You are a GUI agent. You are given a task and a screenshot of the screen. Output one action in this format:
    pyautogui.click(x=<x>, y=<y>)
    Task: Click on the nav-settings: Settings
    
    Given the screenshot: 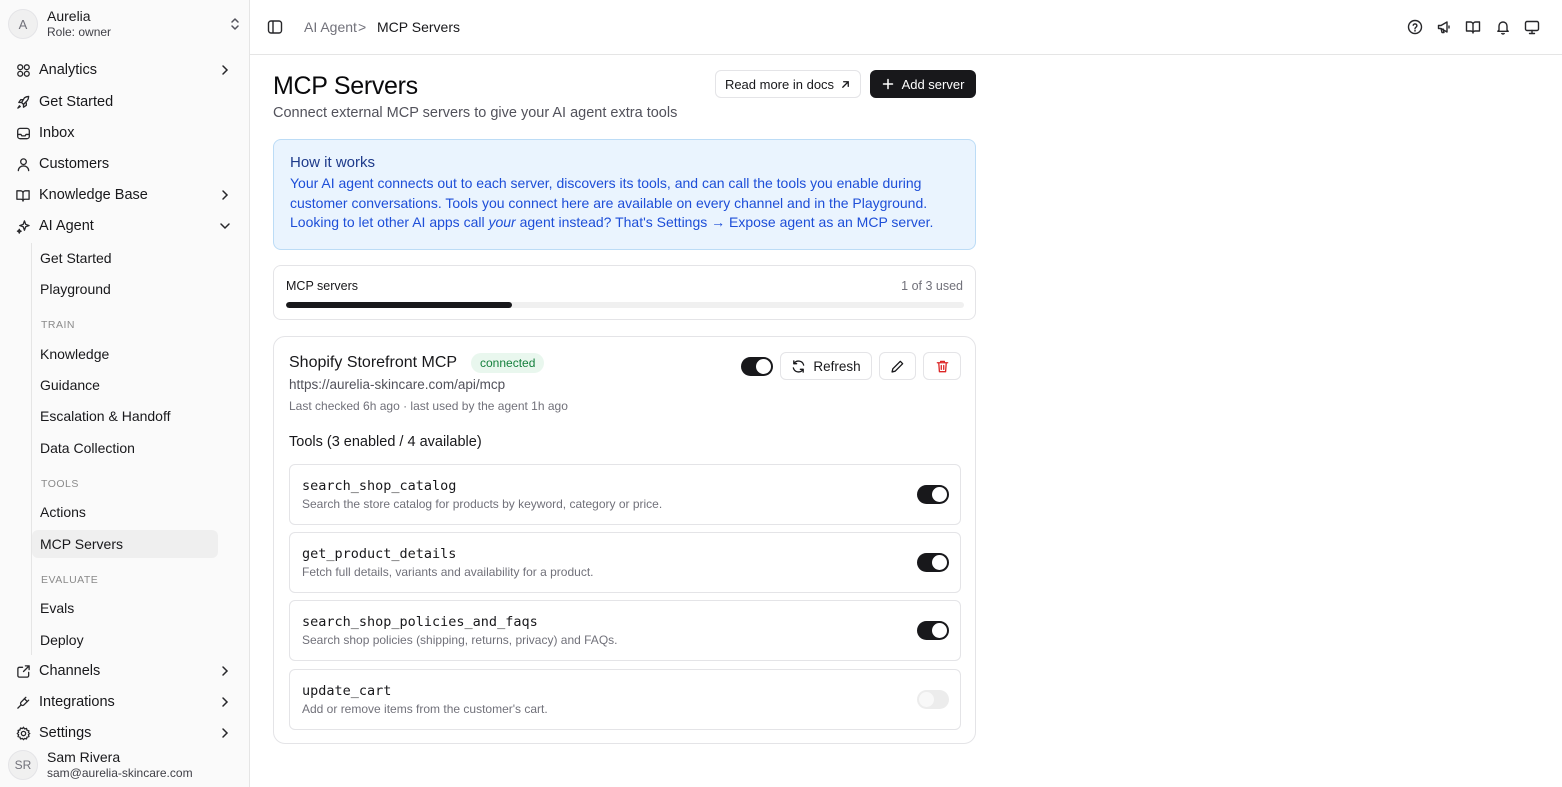 What is the action you would take?
    pyautogui.click(x=125, y=733)
    